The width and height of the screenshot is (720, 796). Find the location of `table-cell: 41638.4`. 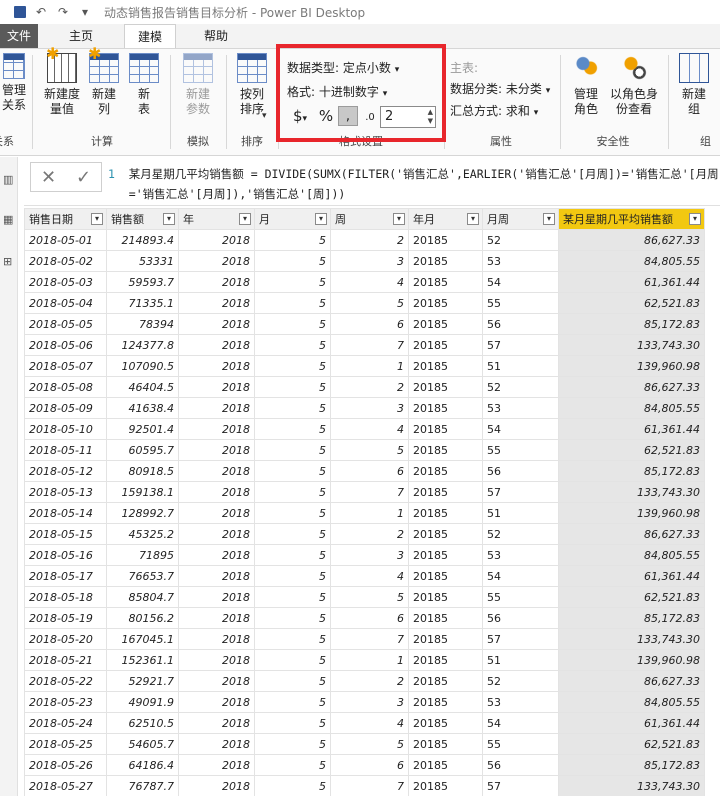

table-cell: 41638.4 is located at coordinates (142, 408).